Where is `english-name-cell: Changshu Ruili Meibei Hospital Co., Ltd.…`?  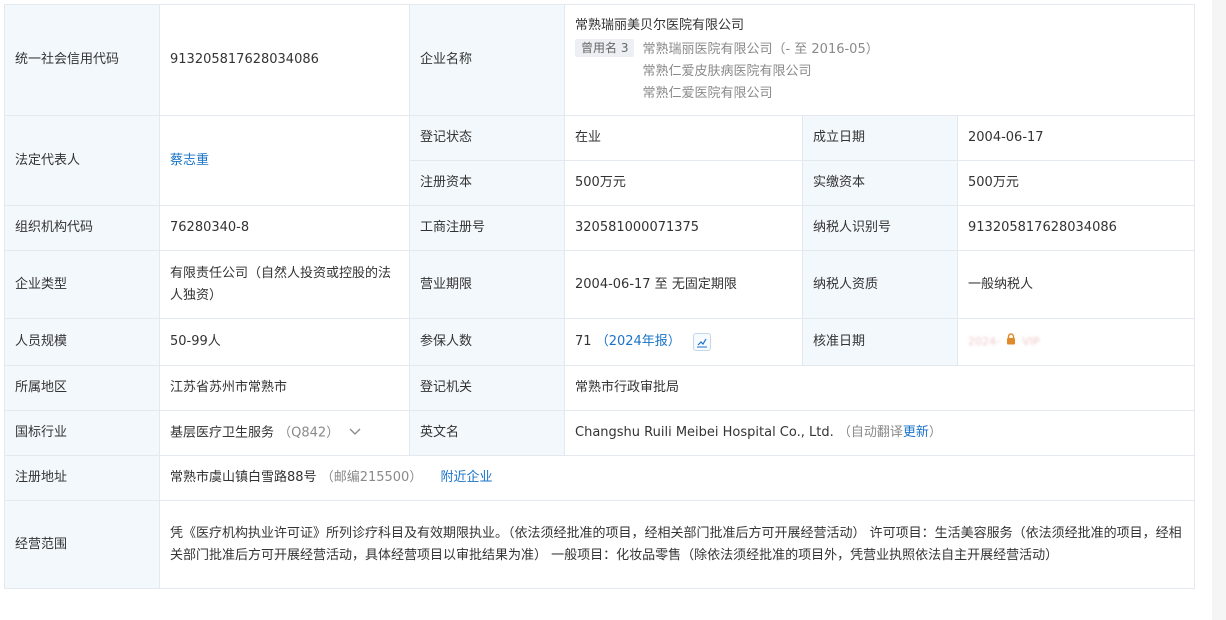 english-name-cell: Changshu Ruili Meibei Hospital Co., Ltd.… is located at coordinates (879, 433).